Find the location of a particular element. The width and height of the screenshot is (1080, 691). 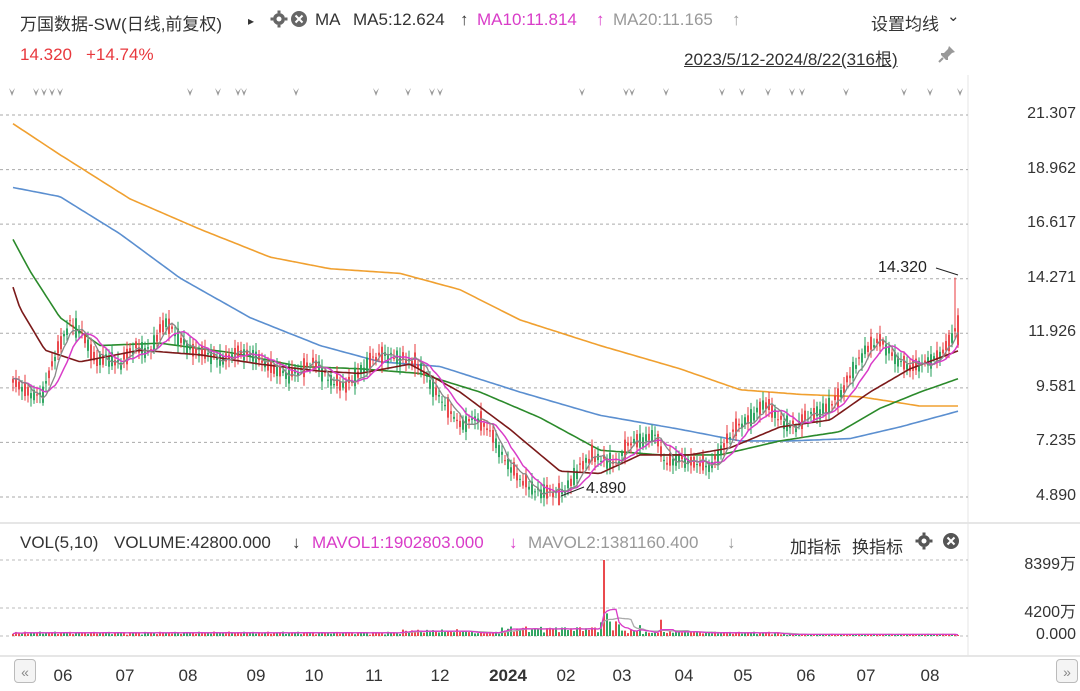

scroll-left-button: « is located at coordinates (25, 671).